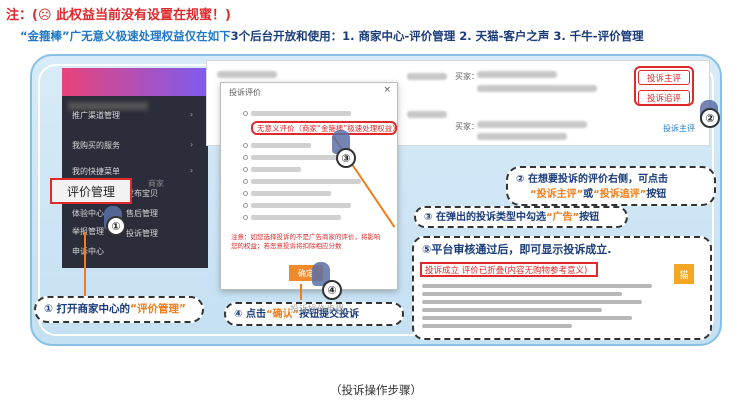 The width and height of the screenshot is (752, 402). Describe the element at coordinates (91, 191) in the screenshot. I see `review-management-menu: 评价管理` at that location.